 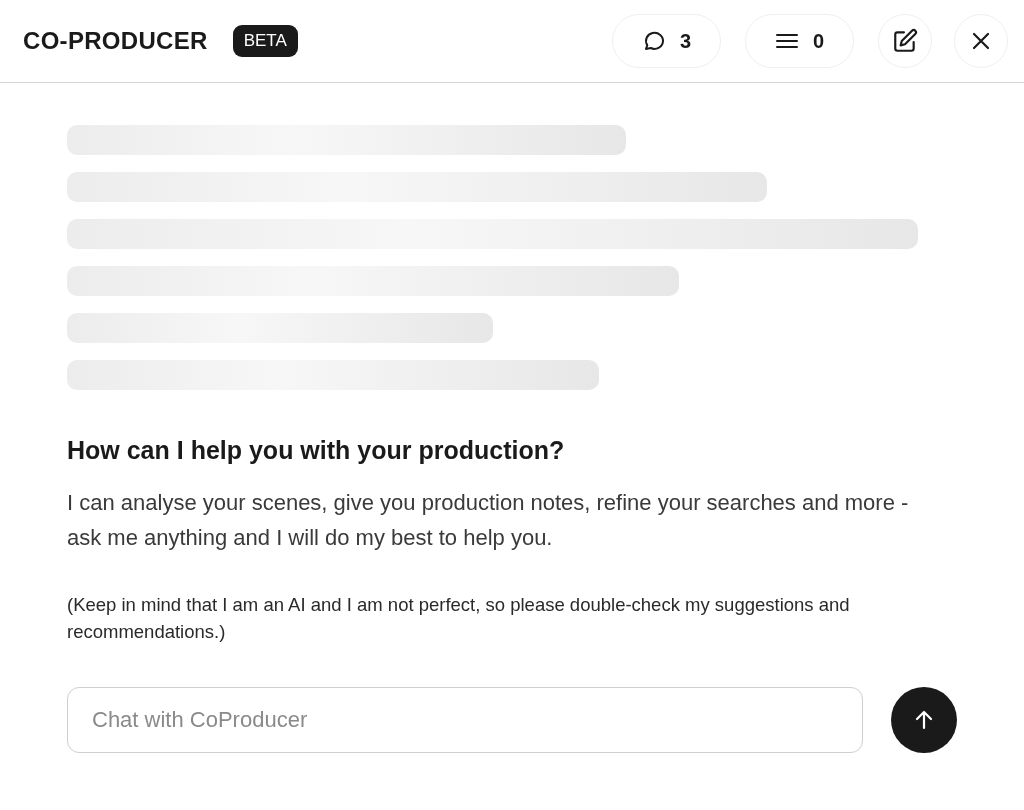 What do you see at coordinates (666, 41) in the screenshot?
I see `comments-button: 3` at bounding box center [666, 41].